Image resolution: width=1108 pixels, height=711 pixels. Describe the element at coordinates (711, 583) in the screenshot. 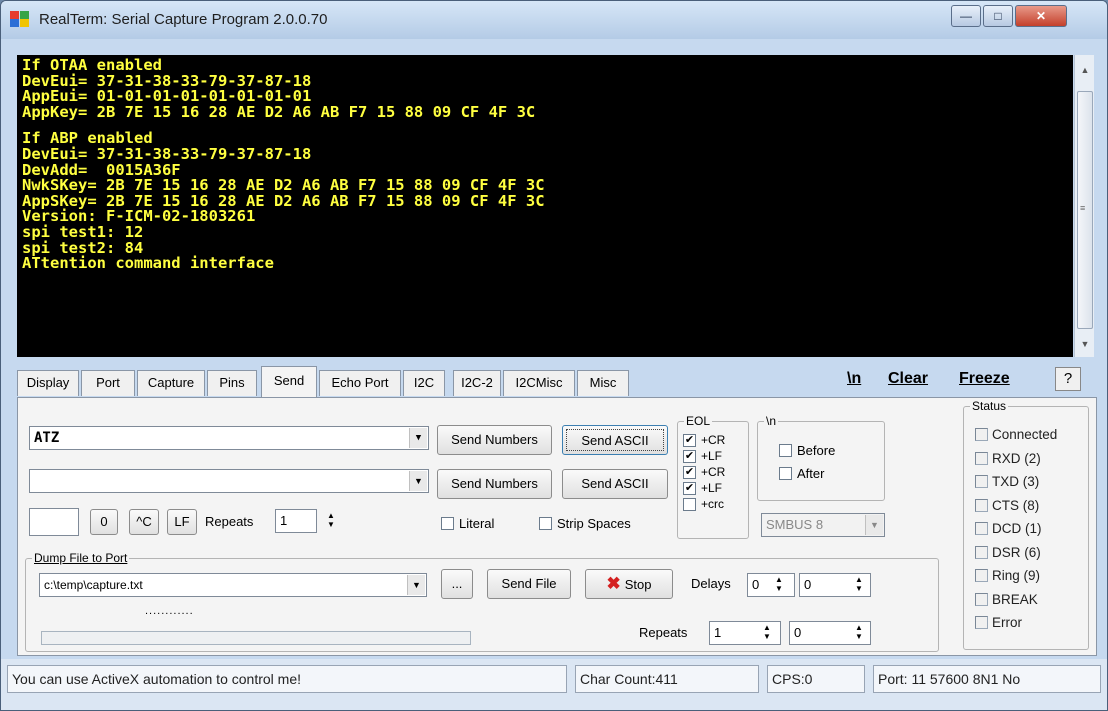

I see `delays-label: Delays` at that location.